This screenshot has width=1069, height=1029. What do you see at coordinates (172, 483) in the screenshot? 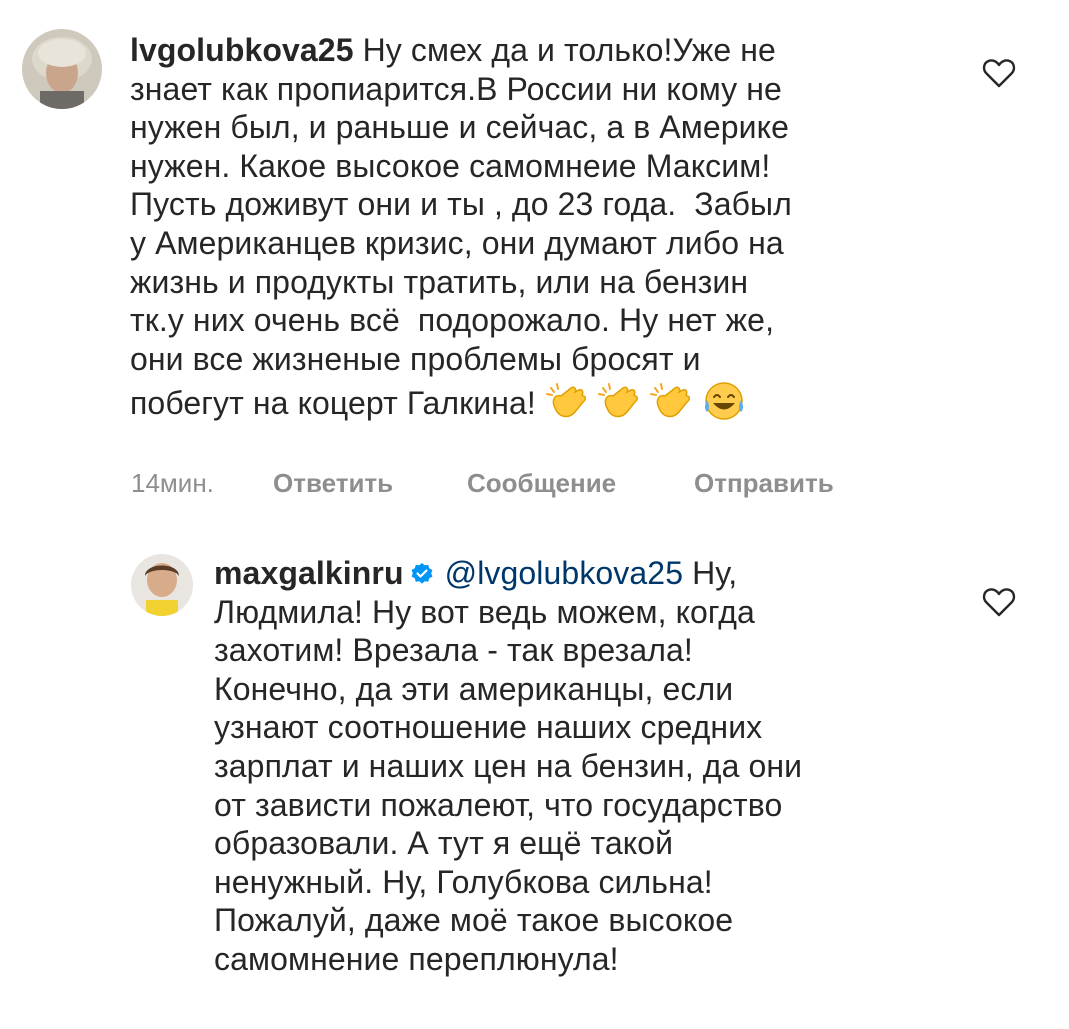
I see `comment-timestamp: 14мин.` at bounding box center [172, 483].